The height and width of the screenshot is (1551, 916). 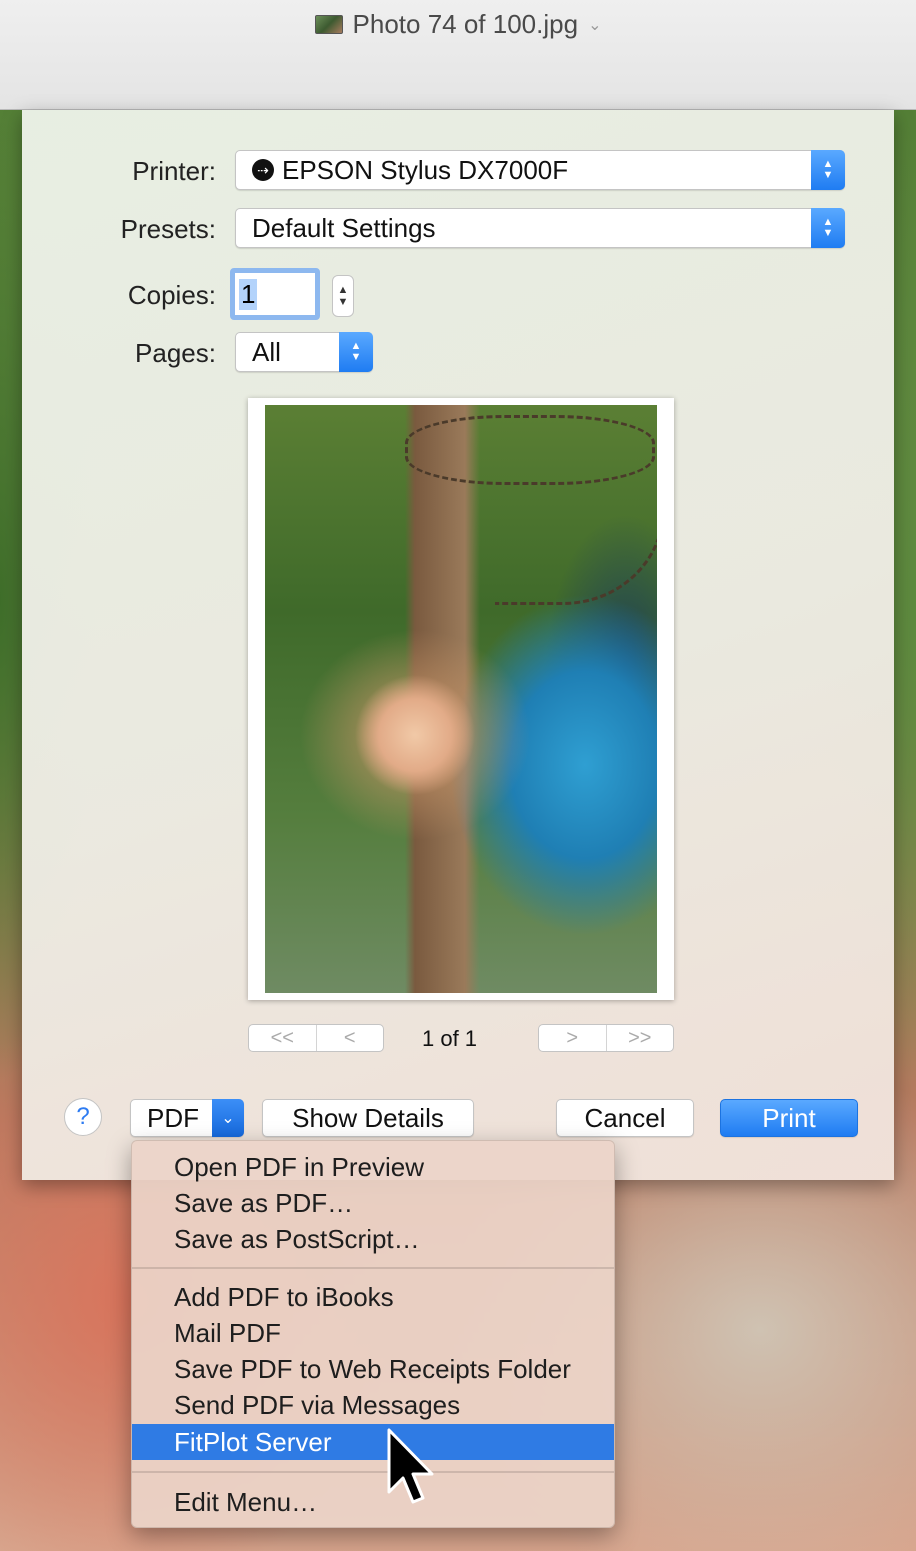 I want to click on stepper-down-icon: ▼, so click(x=343, y=302).